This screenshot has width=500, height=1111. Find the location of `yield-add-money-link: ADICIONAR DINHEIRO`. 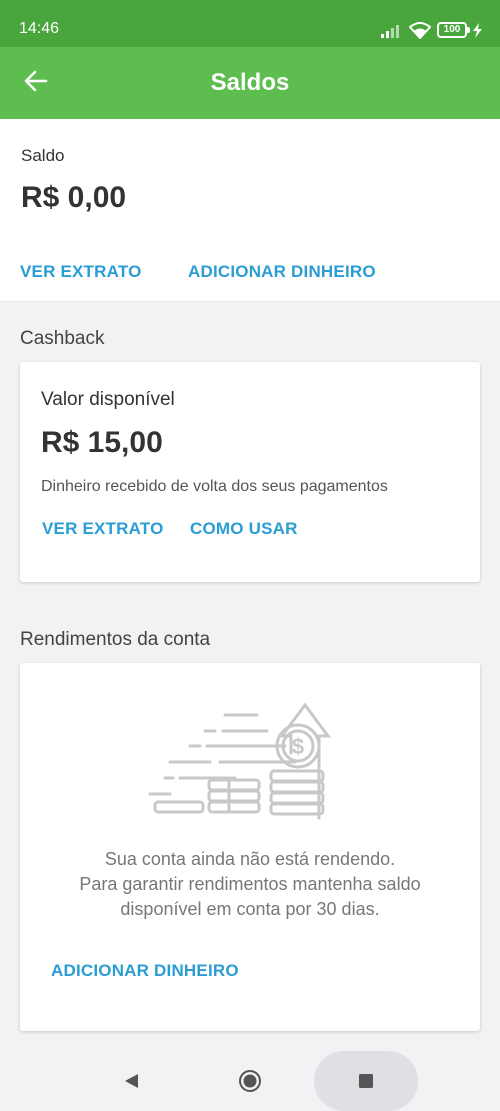

yield-add-money-link: ADICIONAR DINHEIRO is located at coordinates (145, 971).